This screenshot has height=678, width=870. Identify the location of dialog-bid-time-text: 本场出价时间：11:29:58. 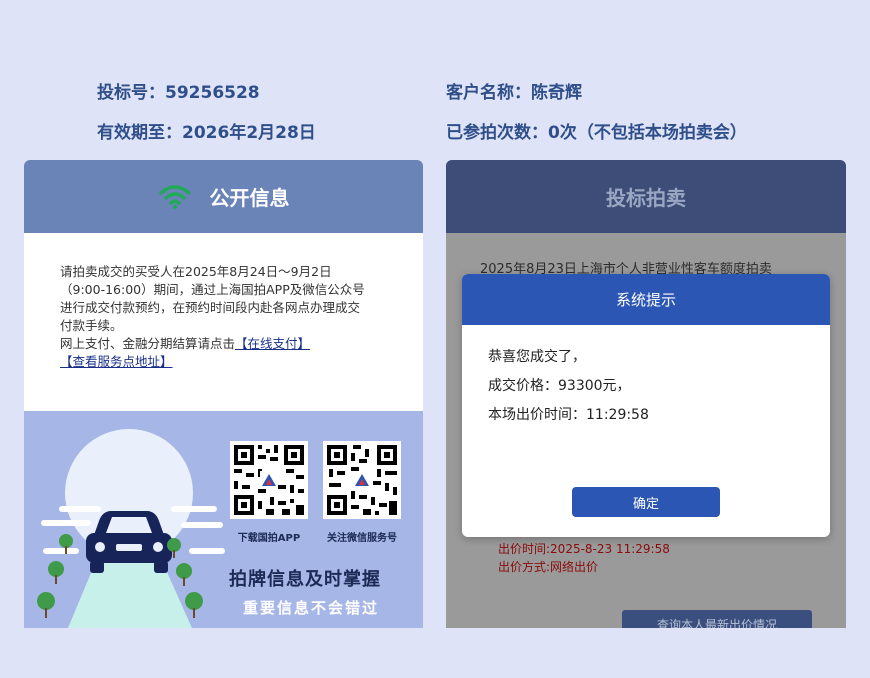
(568, 415).